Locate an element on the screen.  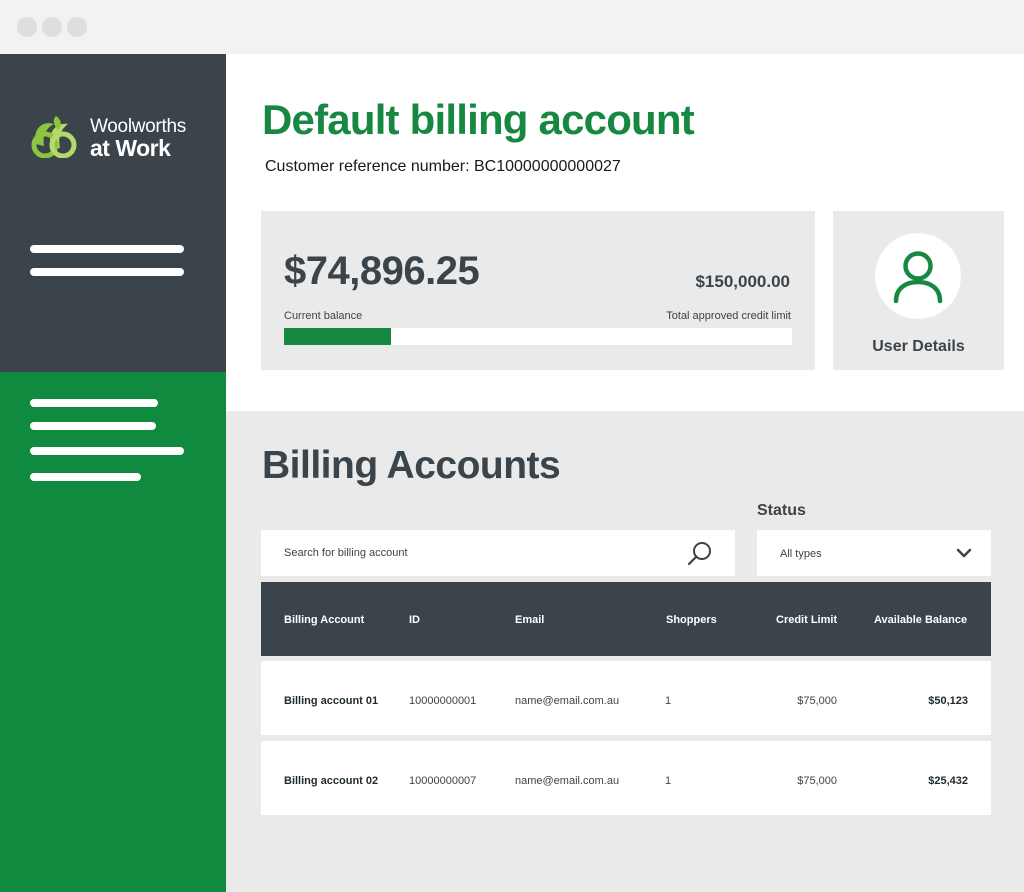
search-input is located at coordinates (498, 553).